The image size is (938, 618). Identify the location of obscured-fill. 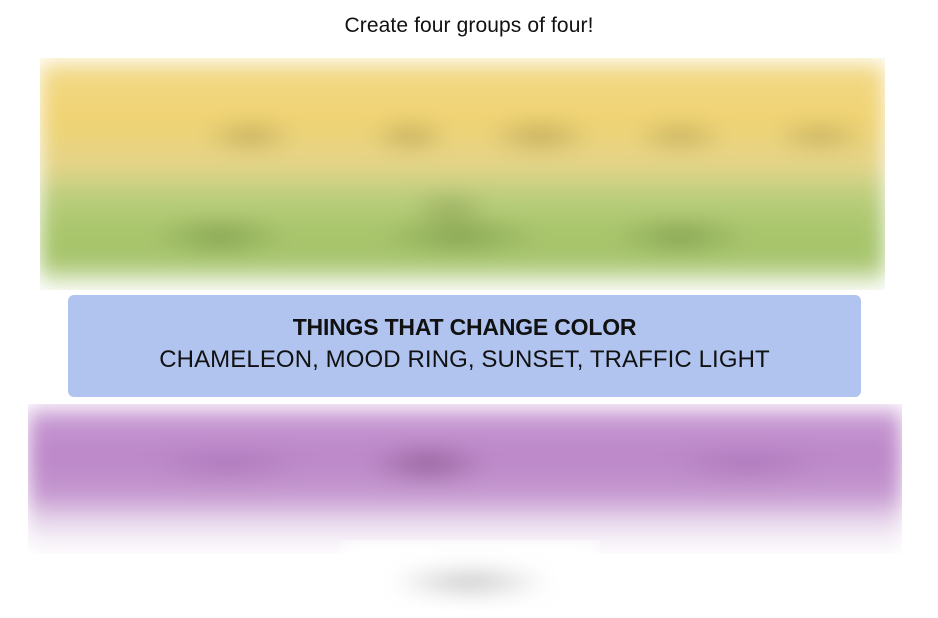
(470, 575).